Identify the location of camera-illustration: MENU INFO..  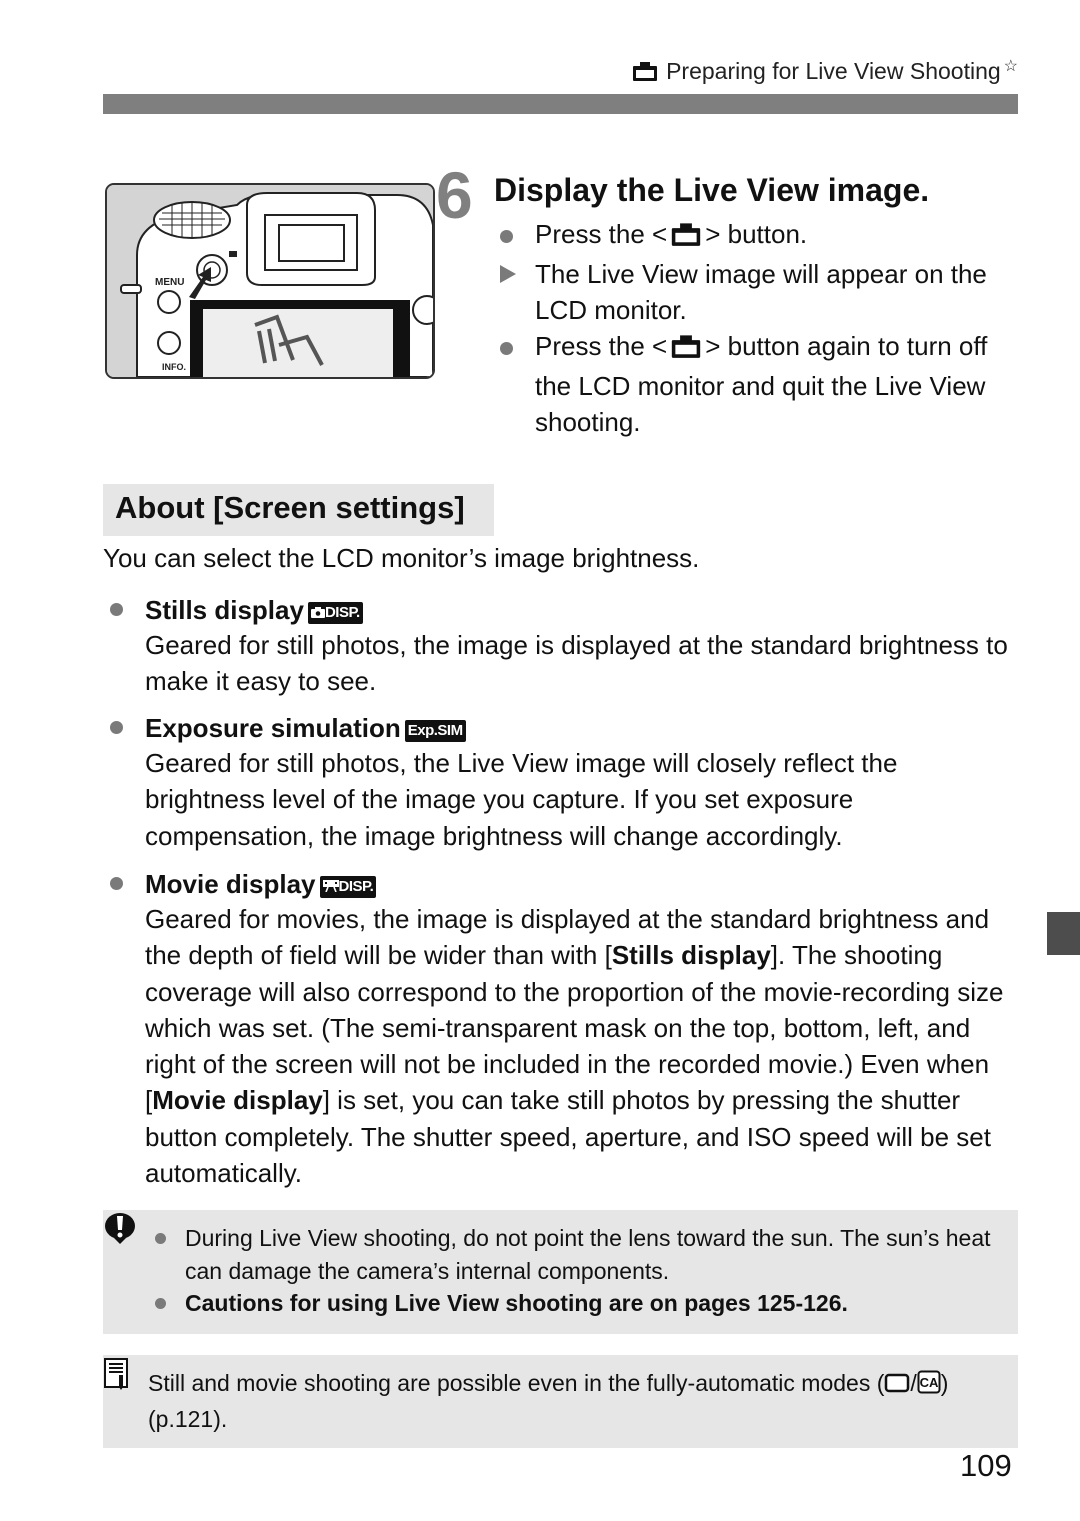
(270, 281).